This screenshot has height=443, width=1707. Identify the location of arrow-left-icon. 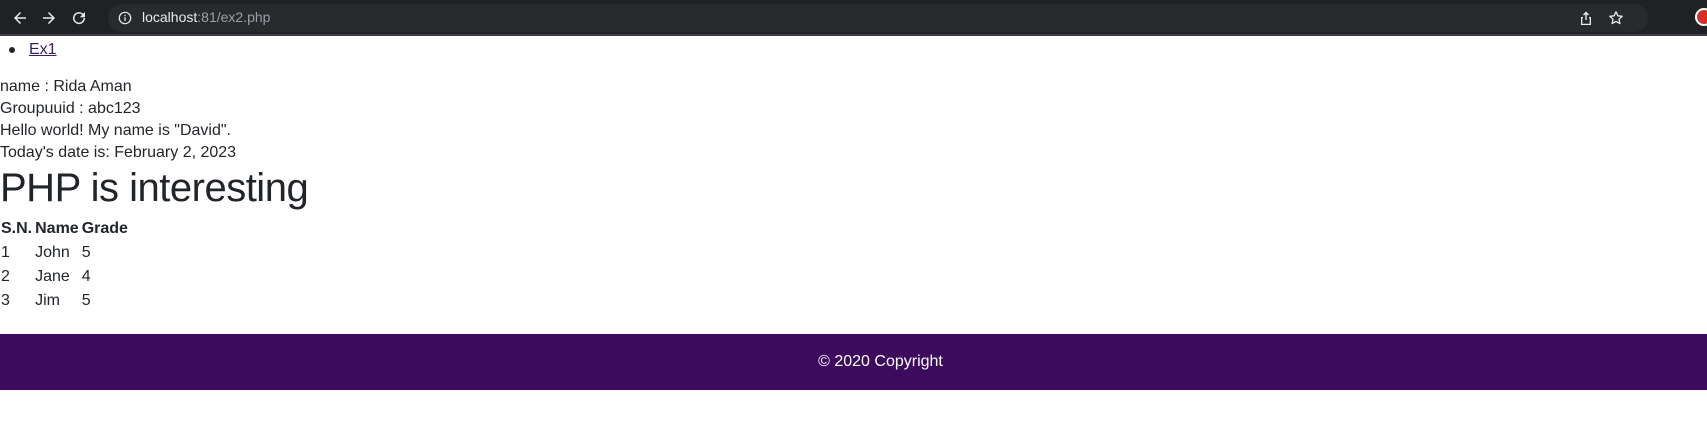
(20, 18).